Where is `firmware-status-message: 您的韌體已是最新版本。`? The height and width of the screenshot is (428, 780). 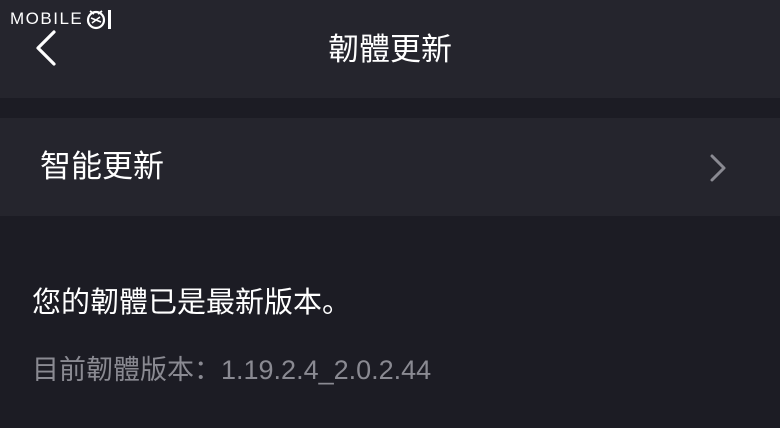
firmware-status-message: 您的韌體已是最新版本。 is located at coordinates (192, 302).